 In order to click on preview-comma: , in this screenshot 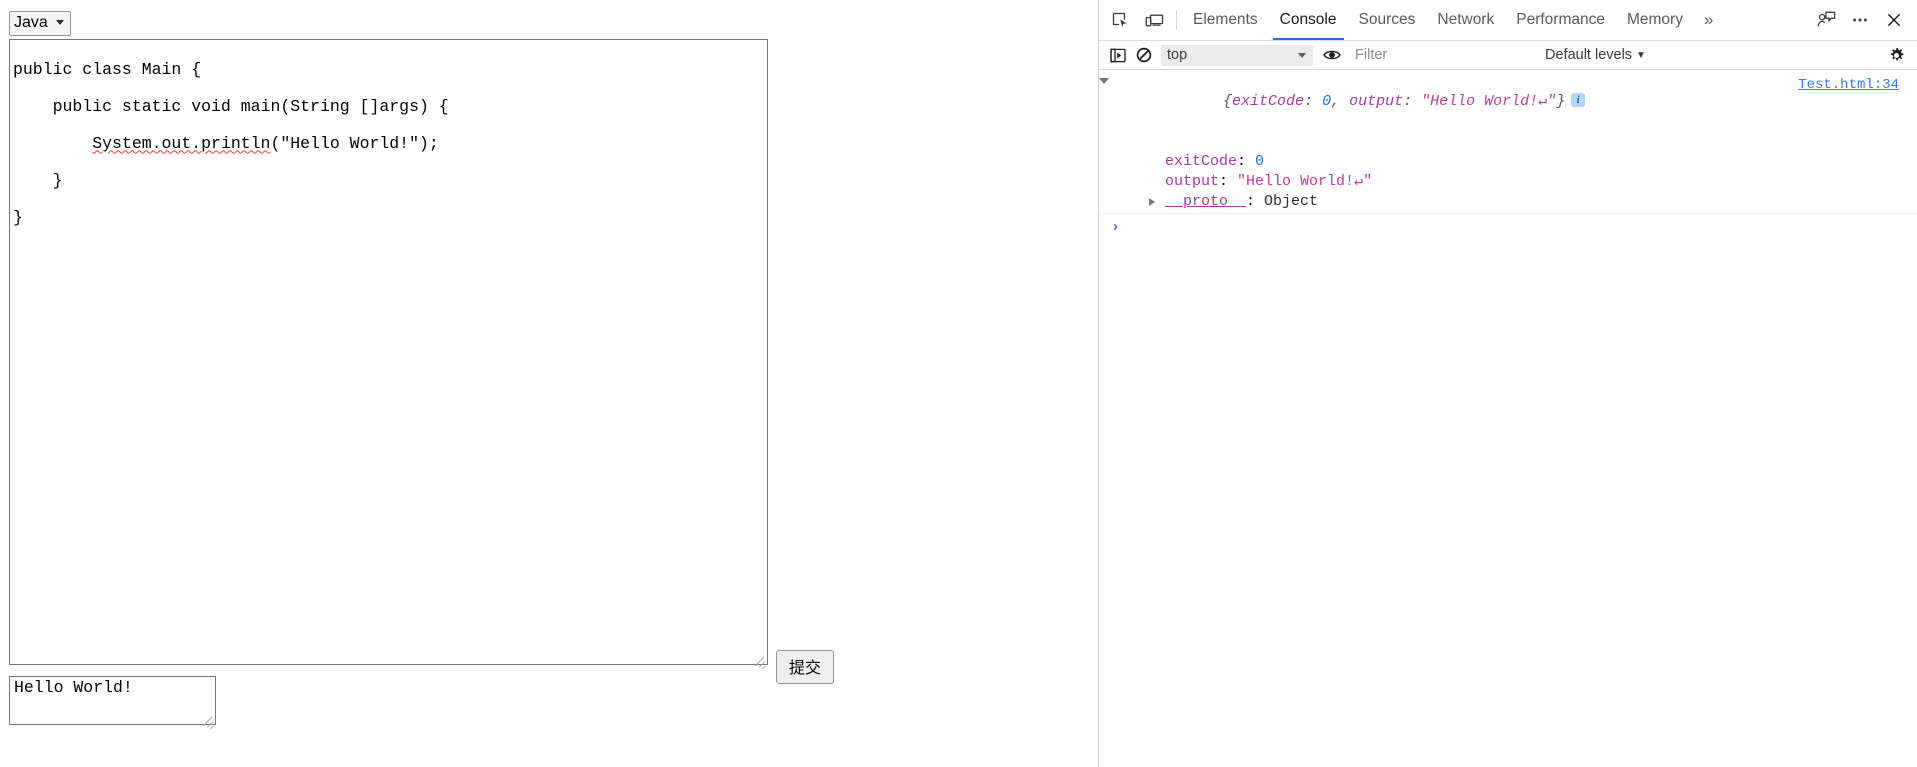, I will do `click(1340, 101)`.